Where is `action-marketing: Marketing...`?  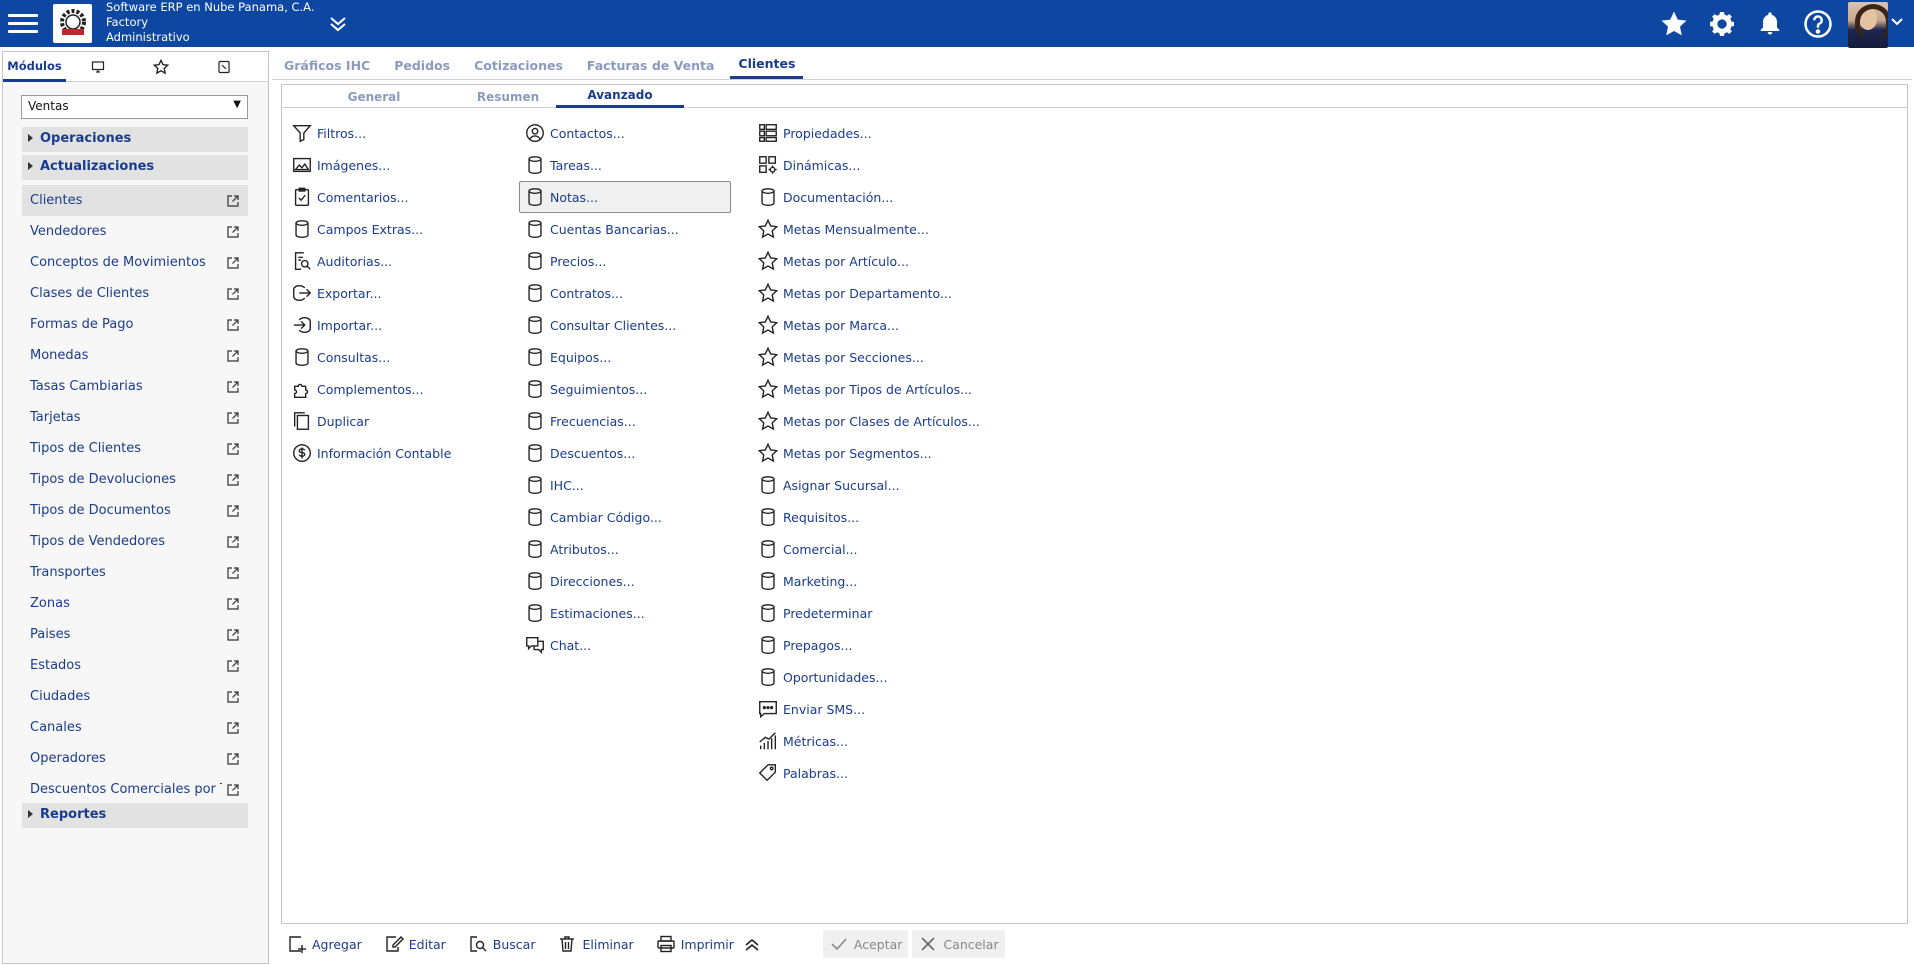 action-marketing: Marketing... is located at coordinates (872, 581).